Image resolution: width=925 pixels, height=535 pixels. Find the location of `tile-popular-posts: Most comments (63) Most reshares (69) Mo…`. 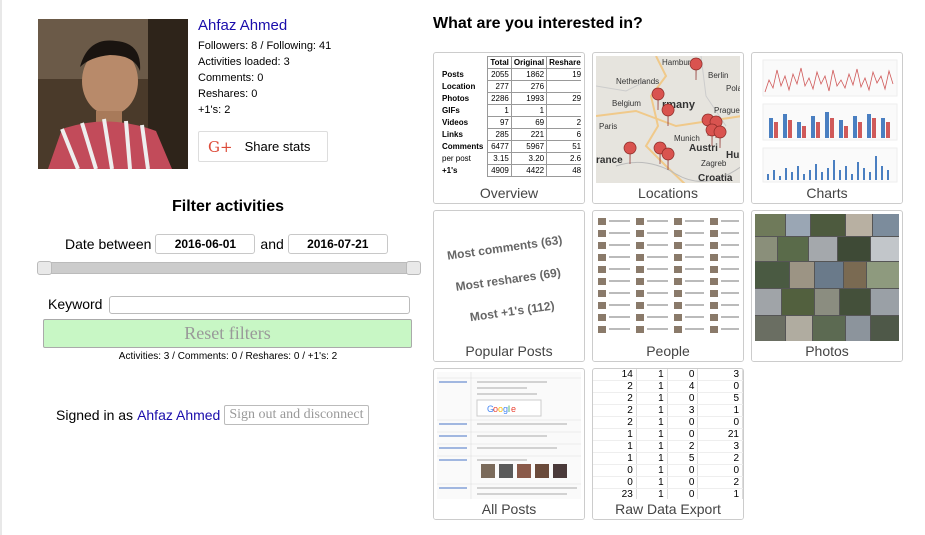

tile-popular-posts: Most comments (63) Most reshares (69) Mo… is located at coordinates (509, 286).